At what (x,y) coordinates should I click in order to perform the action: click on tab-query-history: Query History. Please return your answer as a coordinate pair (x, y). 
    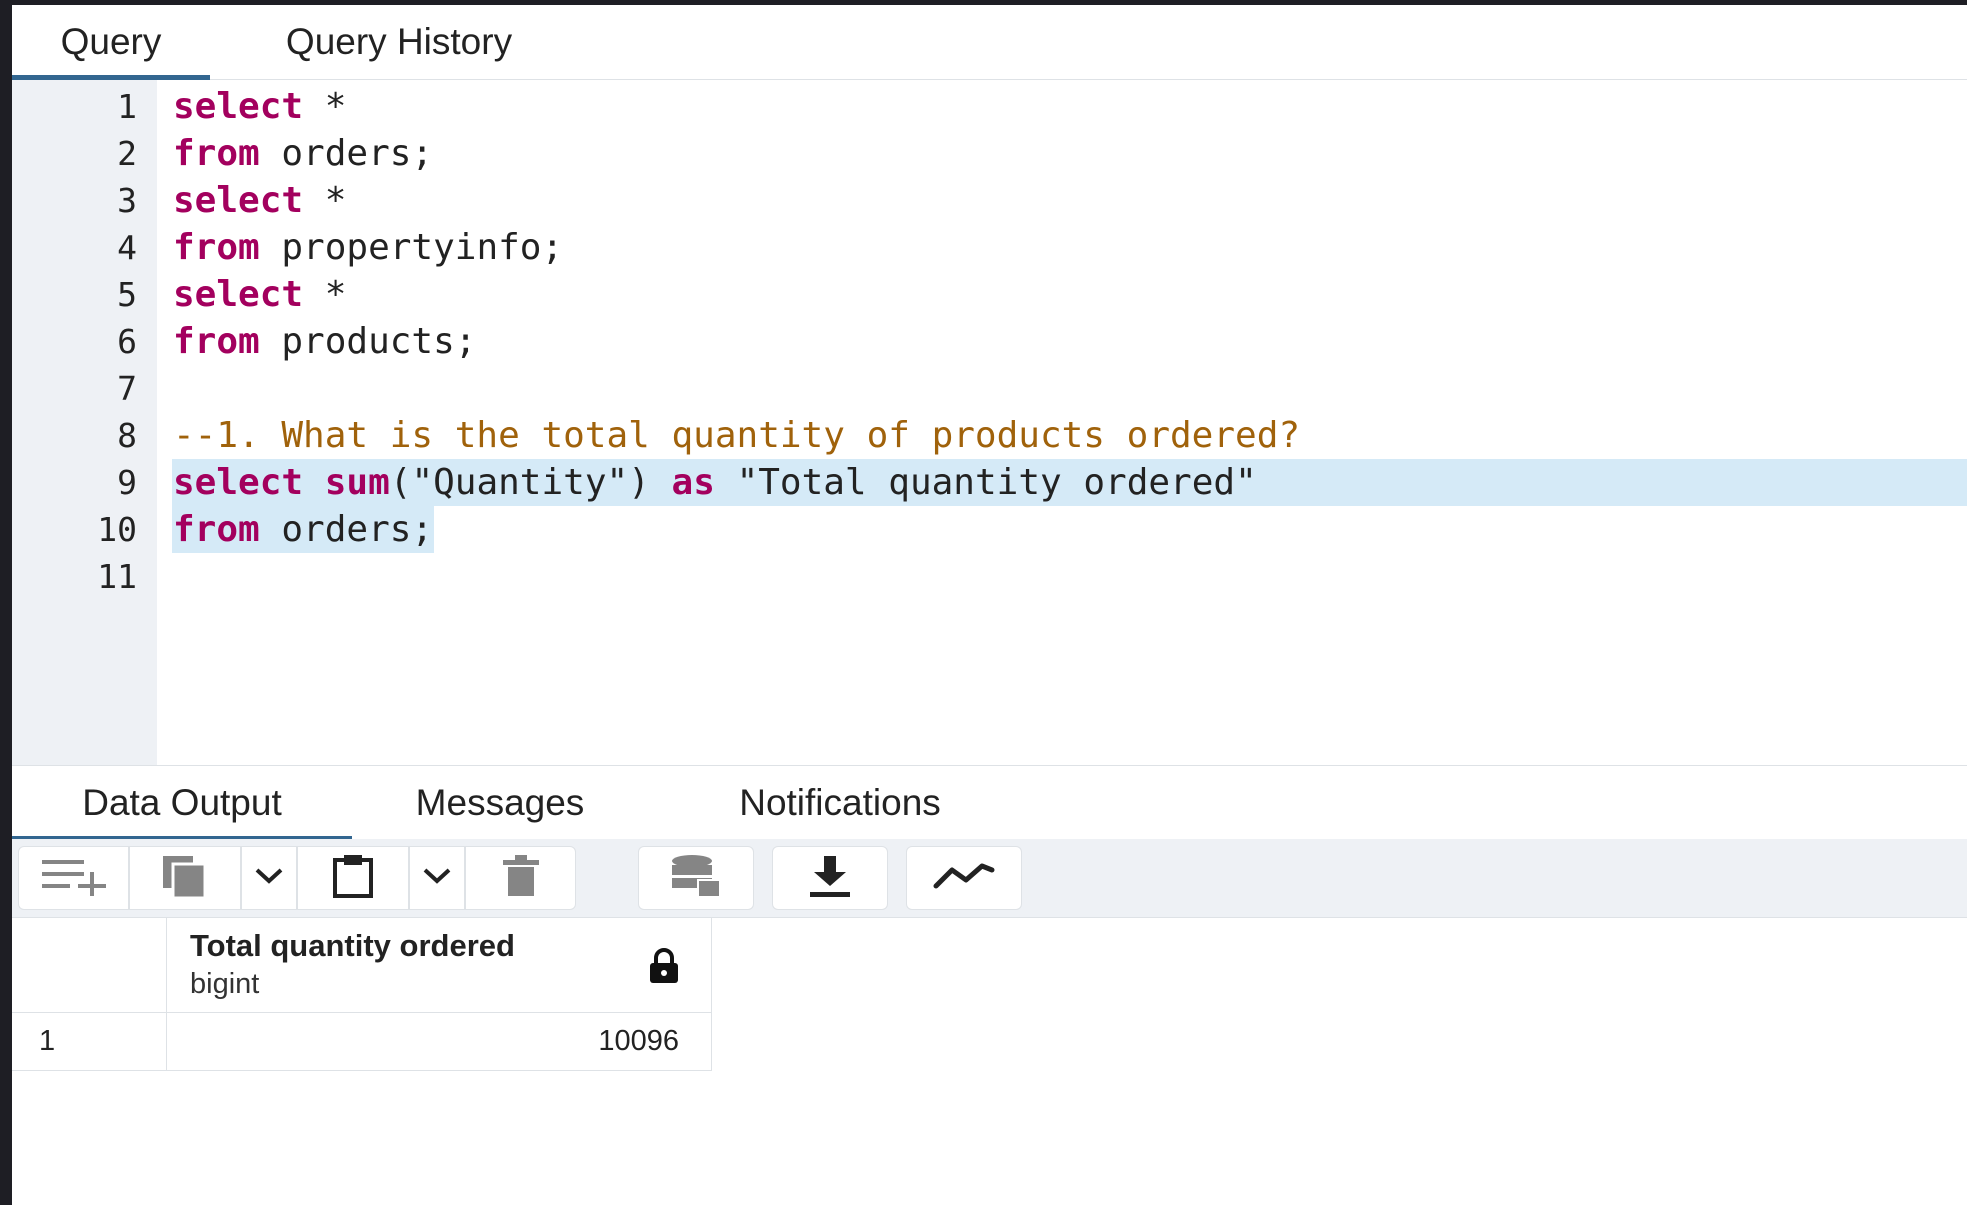
    Looking at the image, I should click on (399, 42).